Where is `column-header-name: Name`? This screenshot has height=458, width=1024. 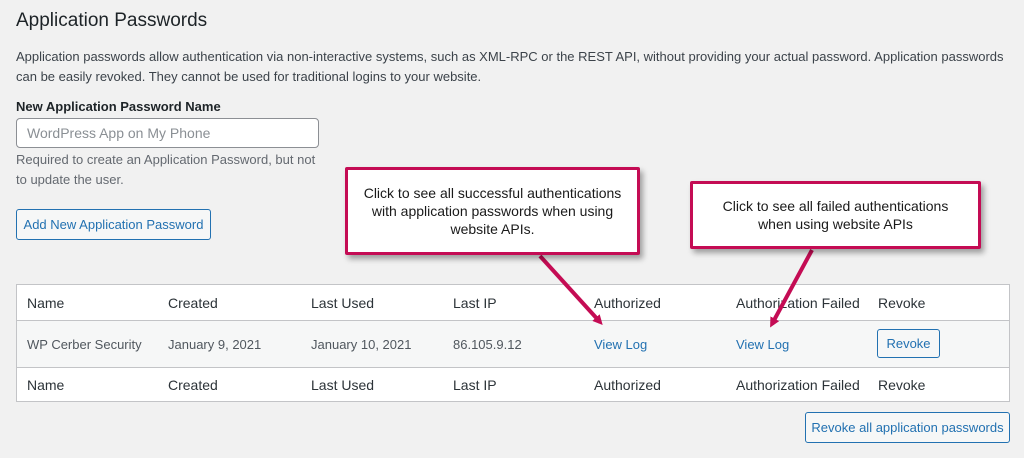
column-header-name: Name is located at coordinates (46, 302).